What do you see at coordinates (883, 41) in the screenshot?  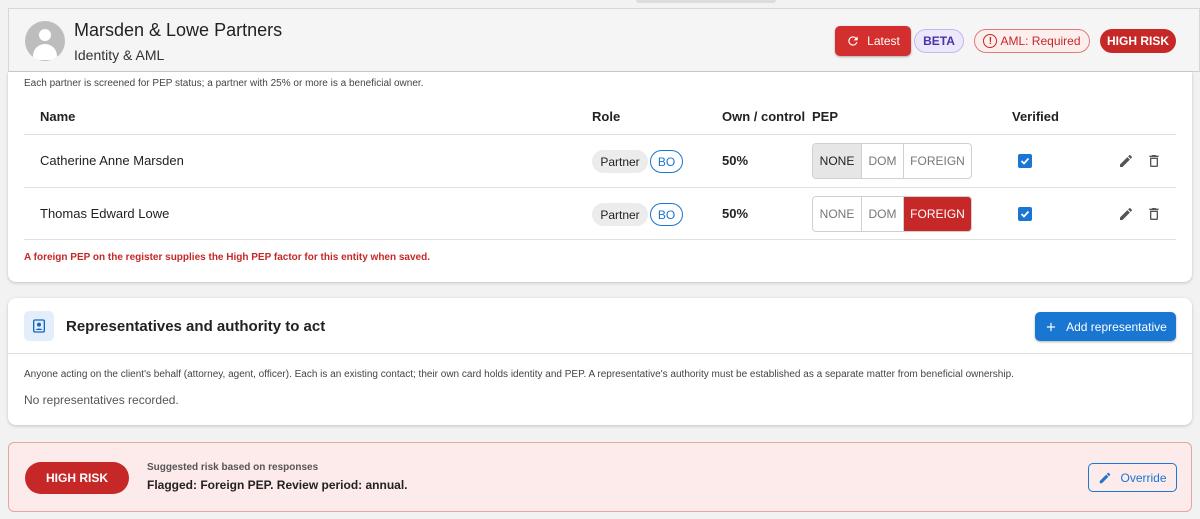 I see `latest-label: Latest` at bounding box center [883, 41].